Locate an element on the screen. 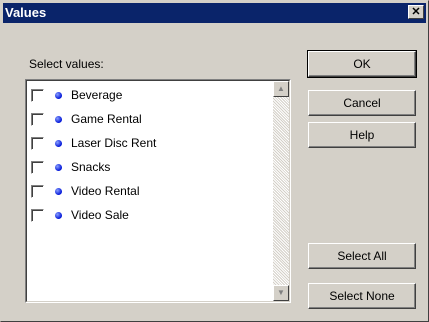  scroll-up-button: ▲ is located at coordinates (281, 89).